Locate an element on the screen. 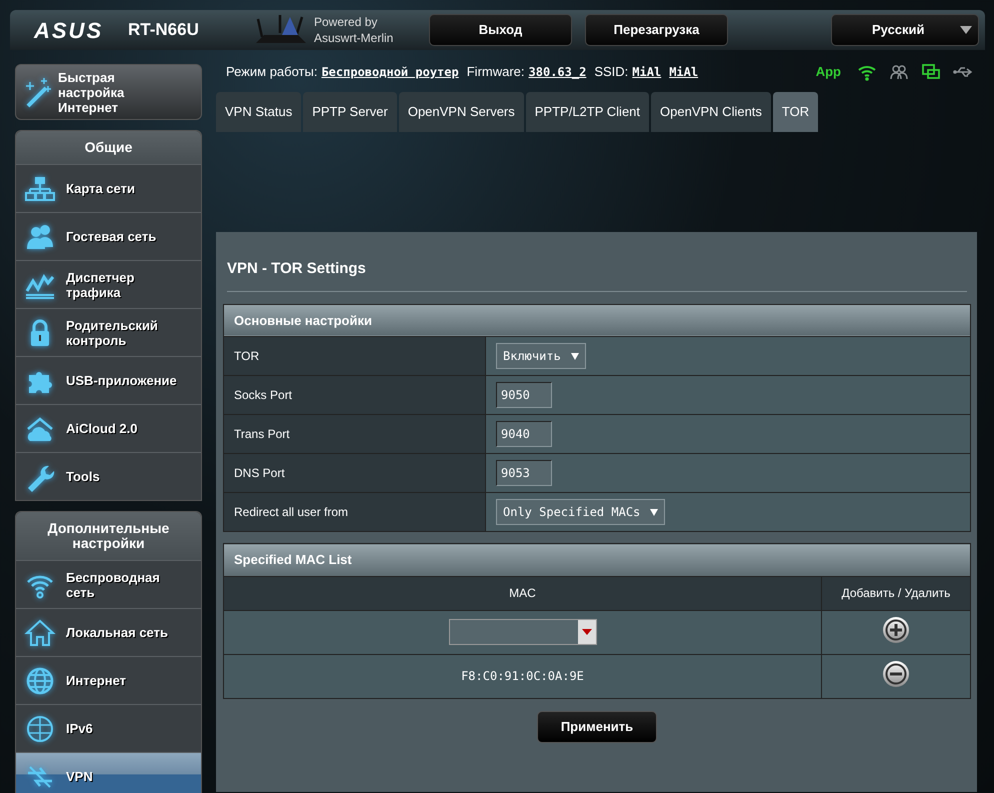 The image size is (994, 793). mac-select-field is located at coordinates (522, 632).